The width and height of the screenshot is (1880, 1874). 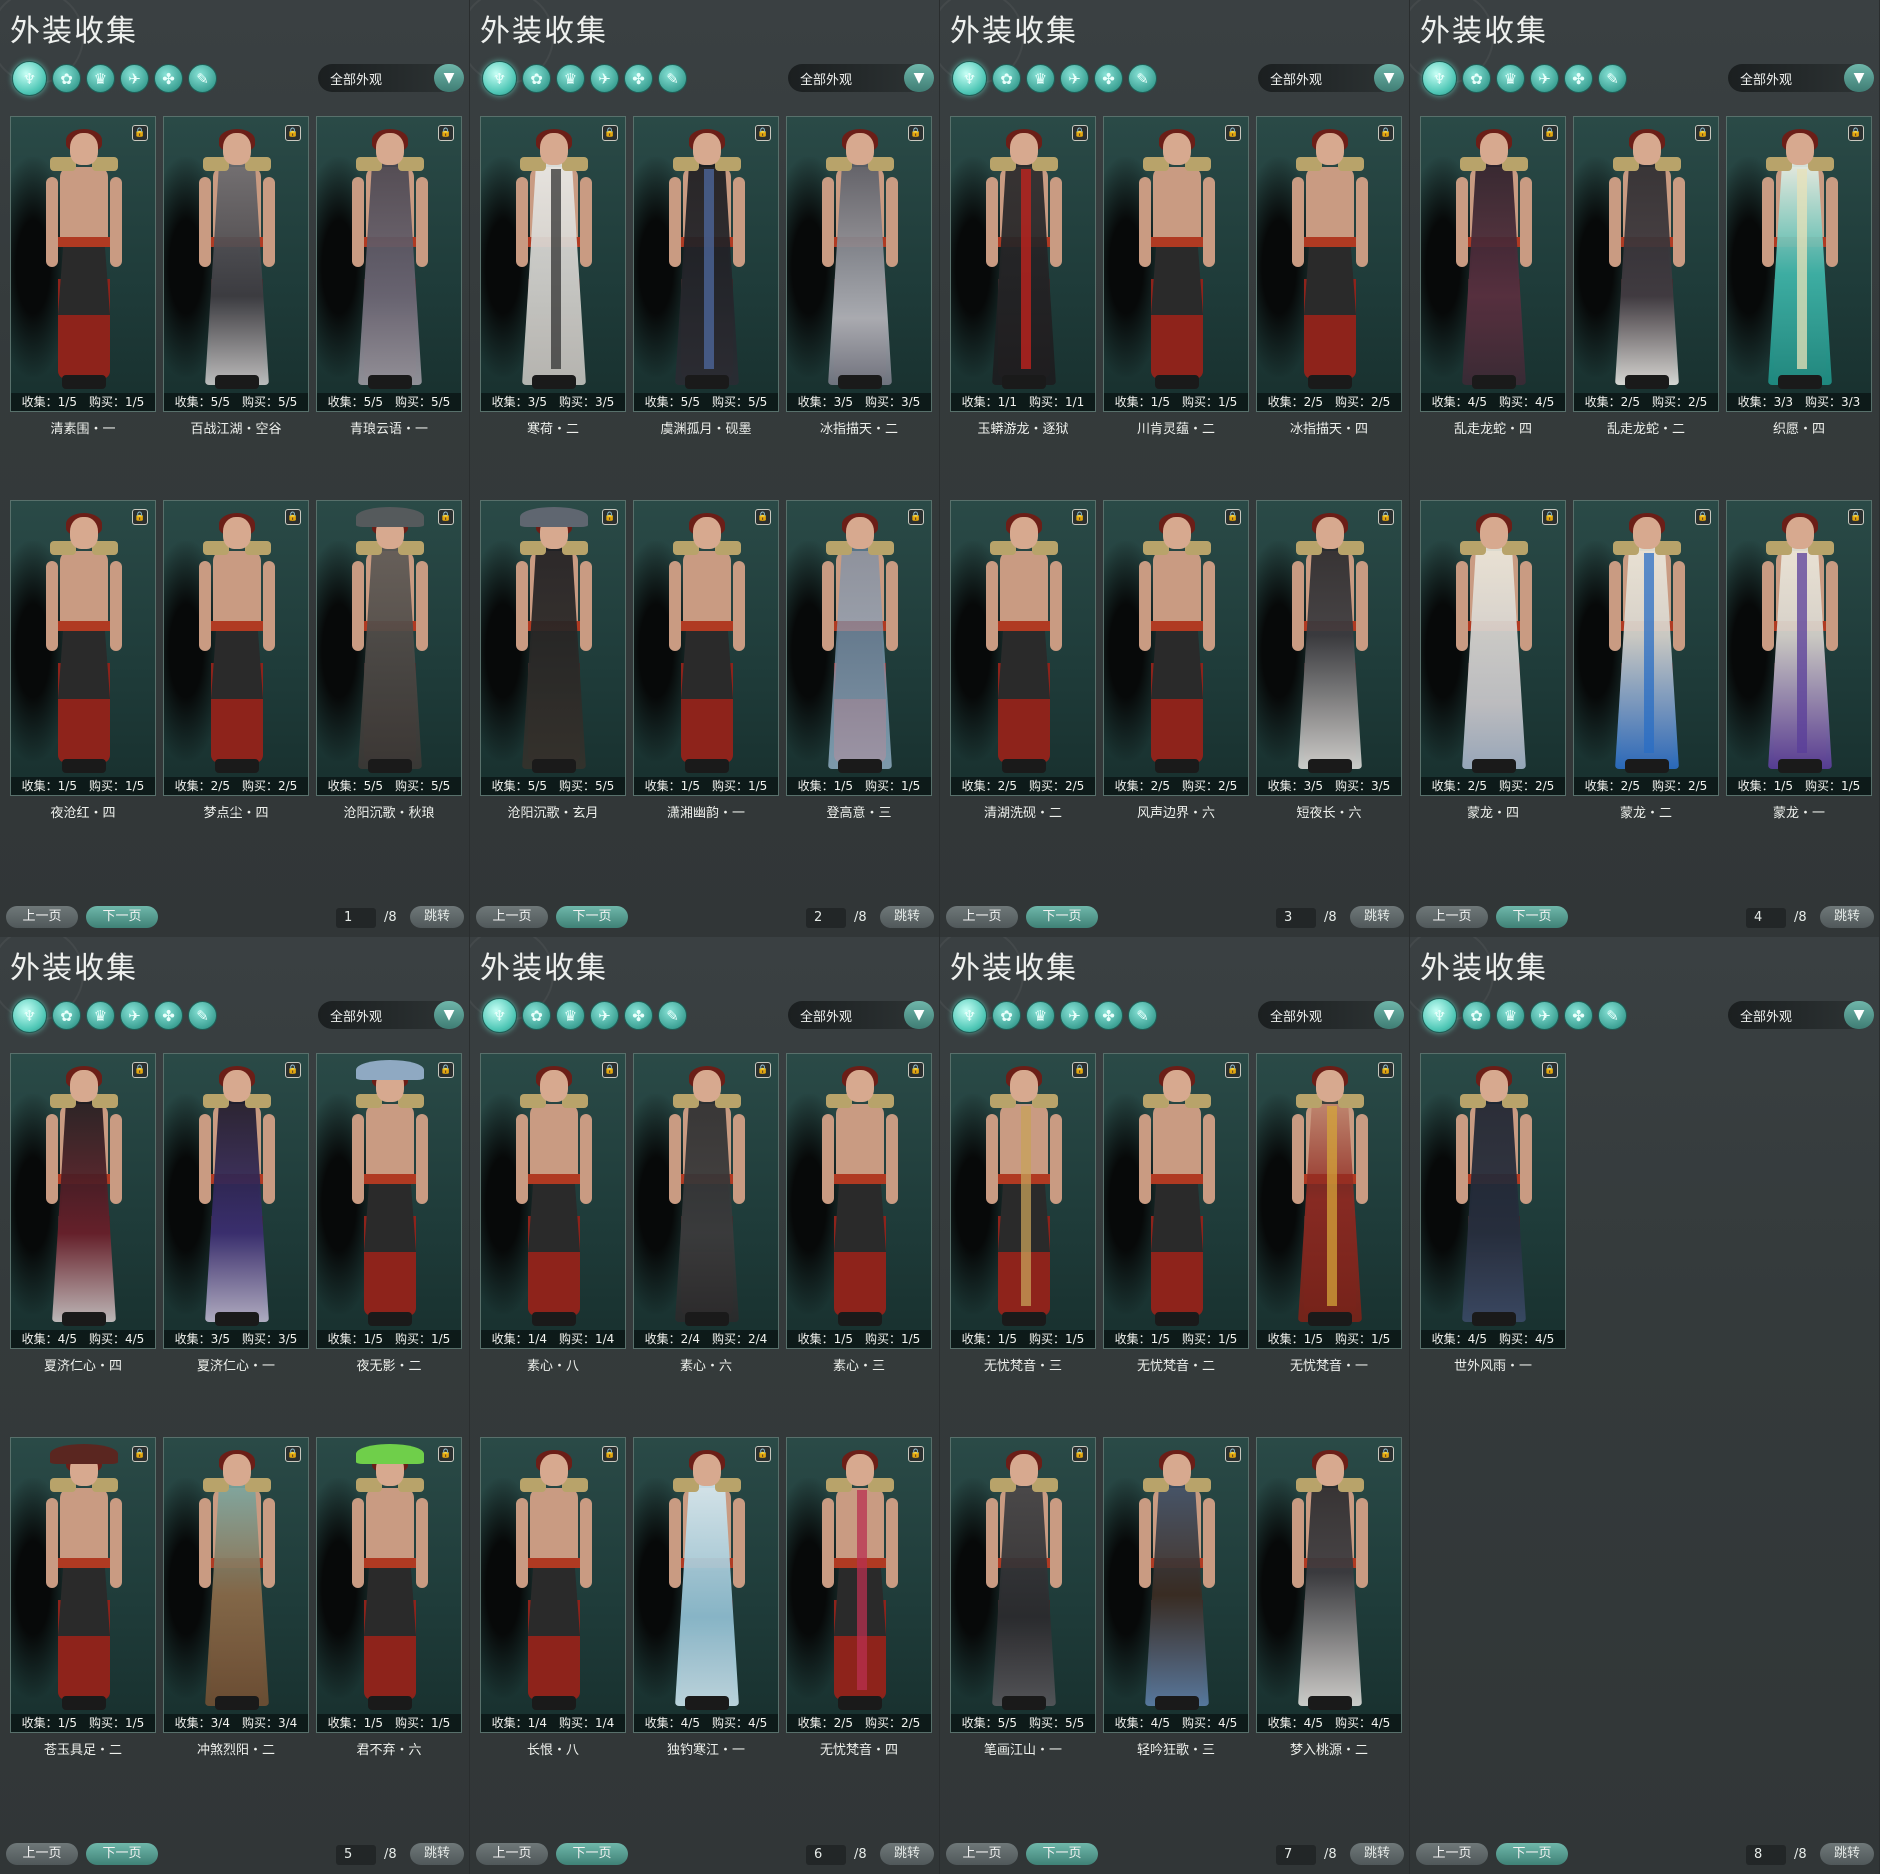 What do you see at coordinates (1023, 264) in the screenshot?
I see `outfit-preview: 🔒 收集：1/1 购买：1/1` at bounding box center [1023, 264].